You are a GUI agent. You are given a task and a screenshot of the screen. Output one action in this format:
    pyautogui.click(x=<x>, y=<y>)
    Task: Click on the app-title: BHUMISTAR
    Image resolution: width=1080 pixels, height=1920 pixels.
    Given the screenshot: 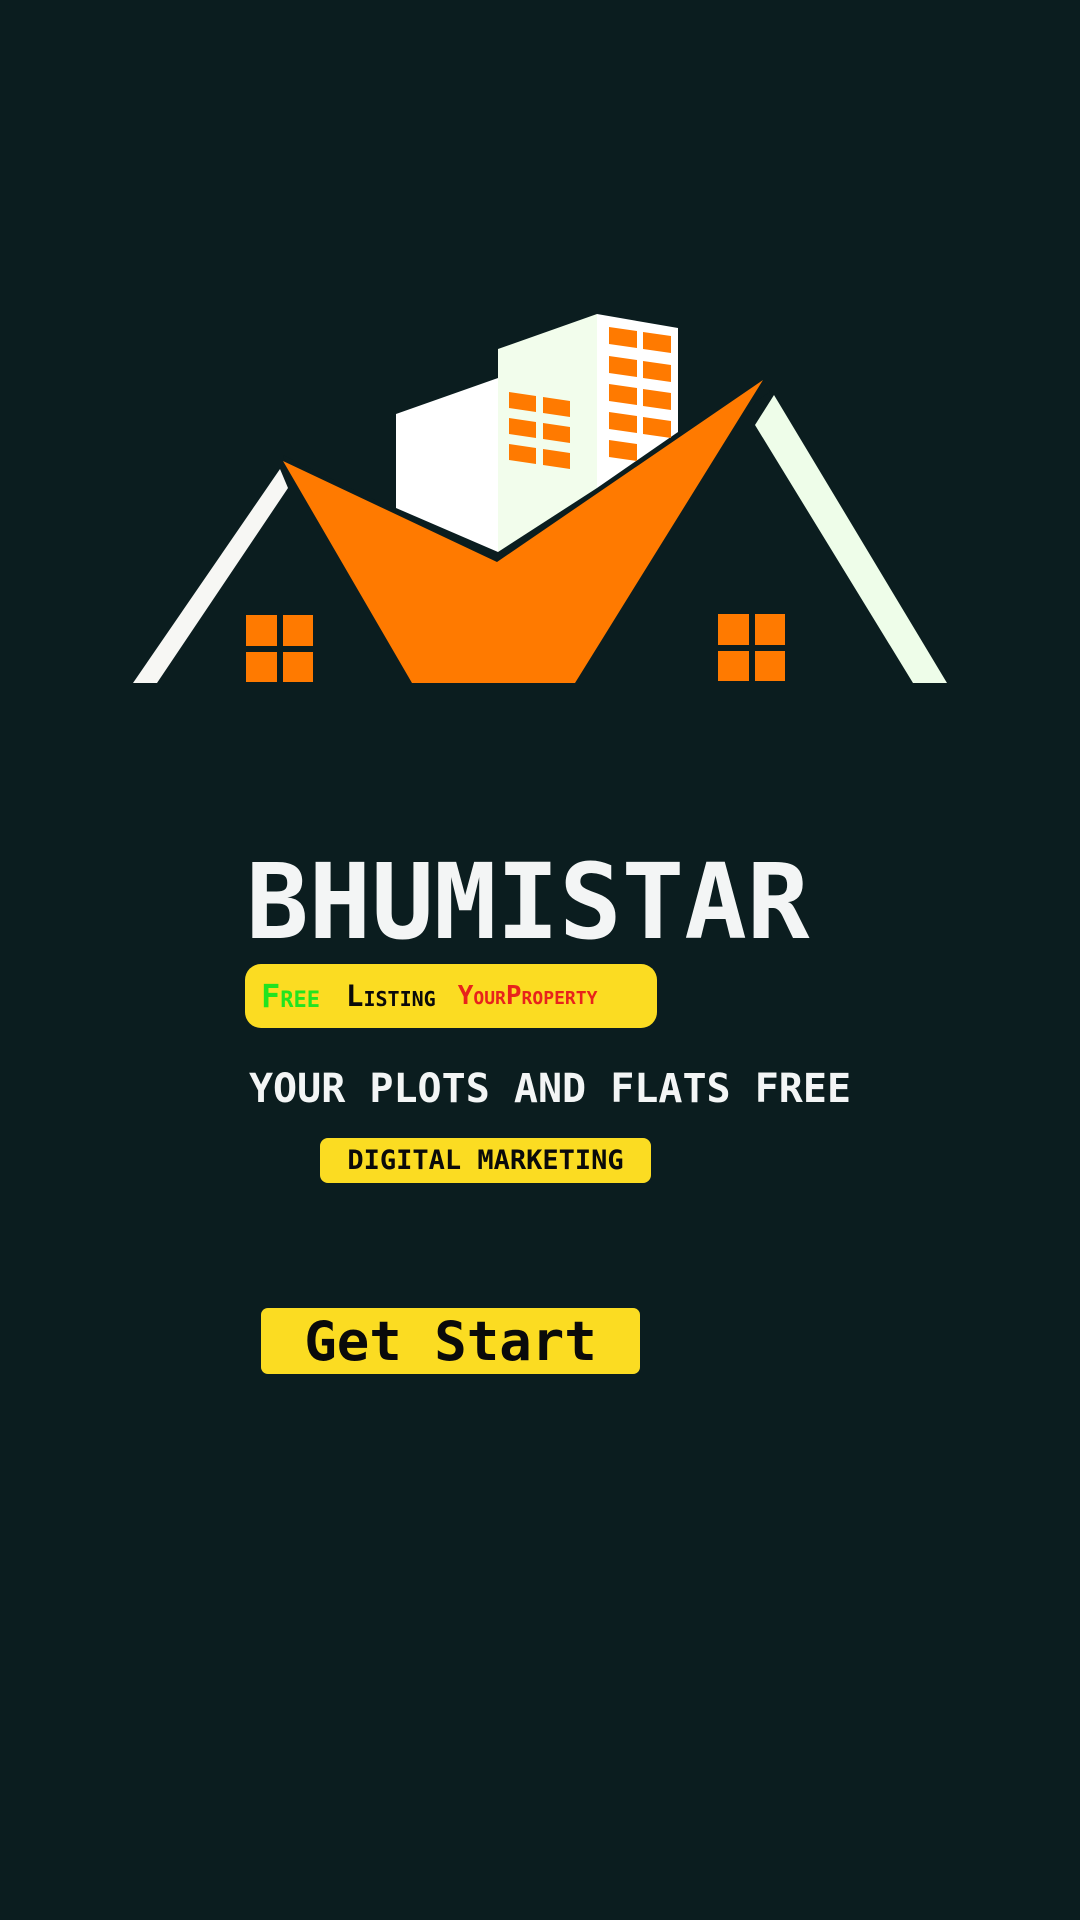 What is the action you would take?
    pyautogui.click(x=528, y=902)
    